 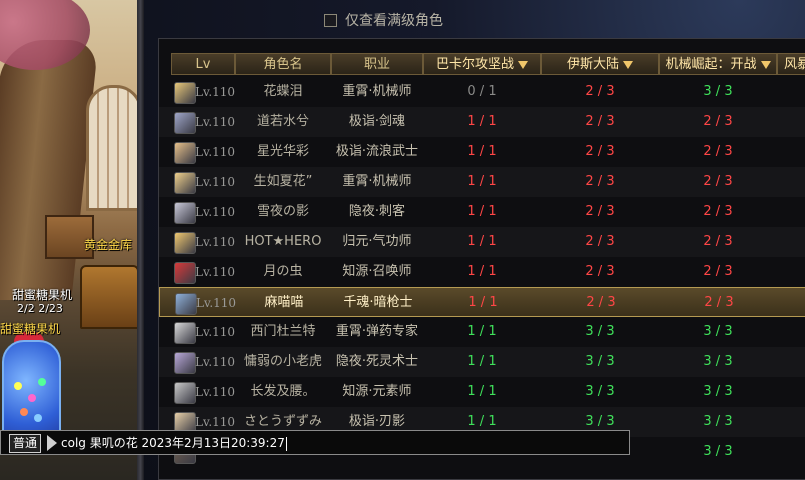 I want to click on character-name: 麻喵喵, so click(x=284, y=302).